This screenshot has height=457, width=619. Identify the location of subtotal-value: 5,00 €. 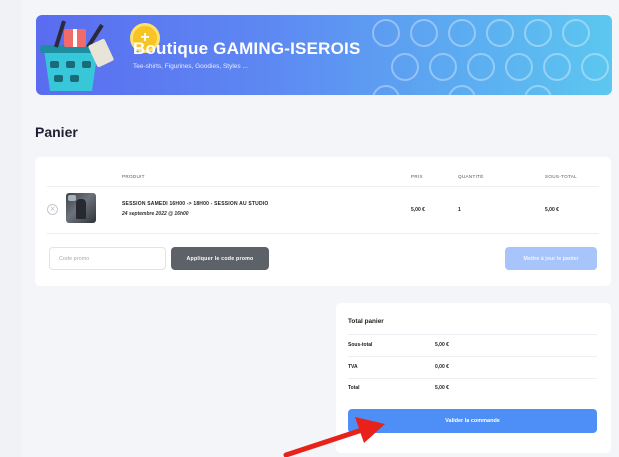
(442, 345).